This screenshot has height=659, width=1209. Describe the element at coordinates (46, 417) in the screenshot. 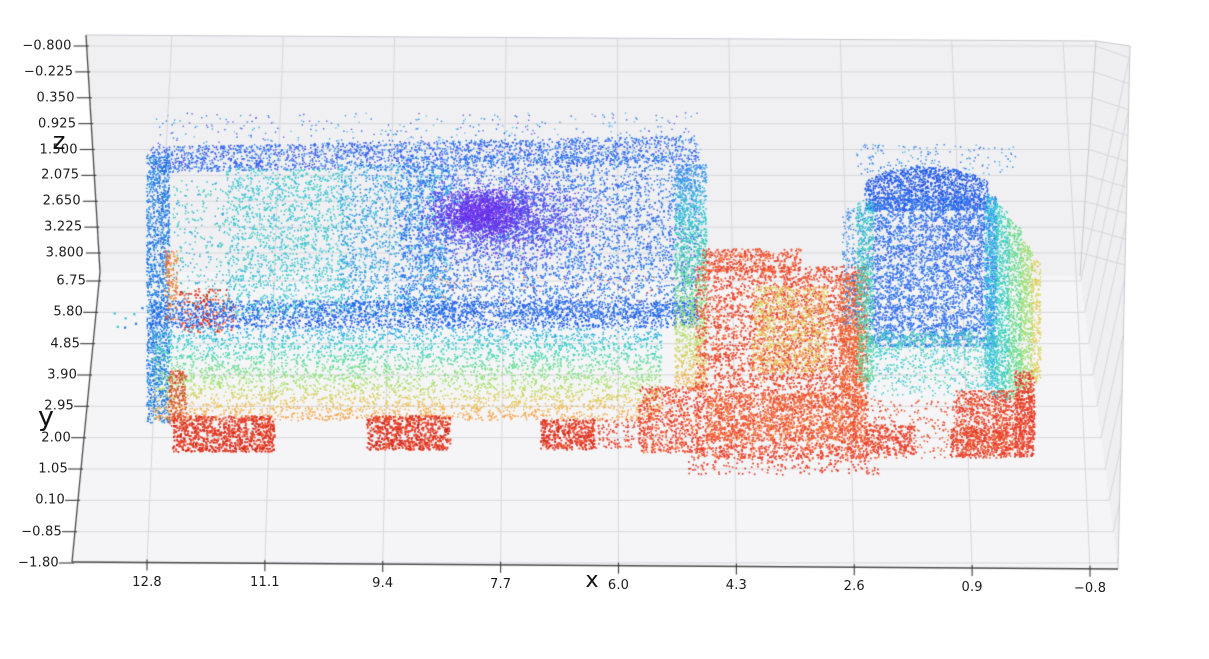

I see `y-axis-label: y` at that location.